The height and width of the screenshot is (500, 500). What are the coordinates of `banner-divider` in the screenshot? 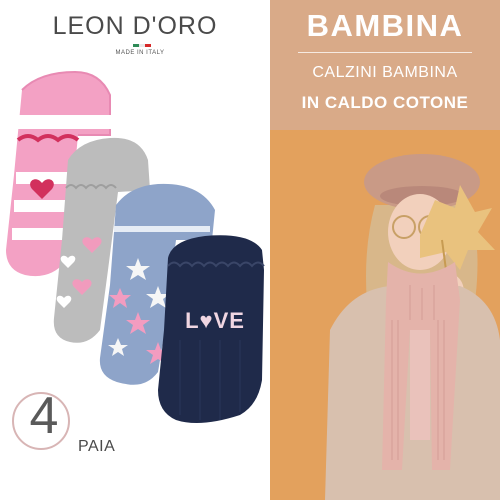 It's located at (385, 52).